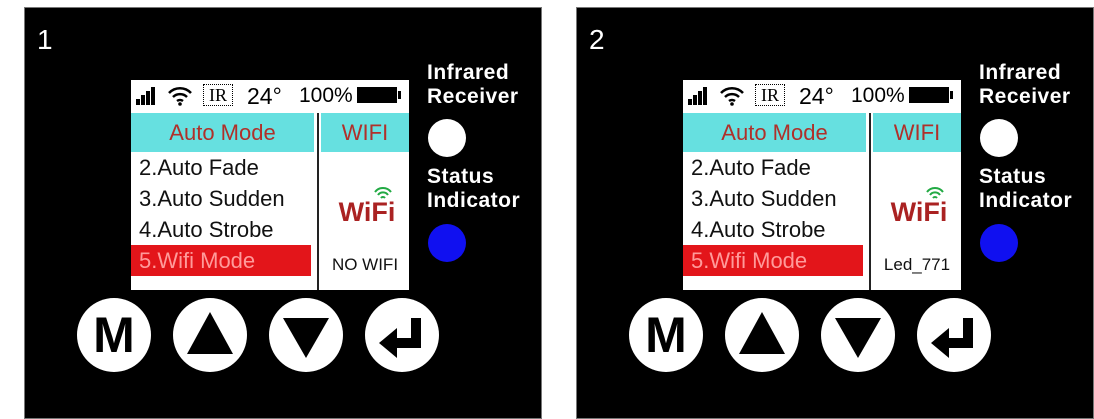 This screenshot has width=1094, height=419. Describe the element at coordinates (597, 39) in the screenshot. I see `panel-number: 2` at that location.